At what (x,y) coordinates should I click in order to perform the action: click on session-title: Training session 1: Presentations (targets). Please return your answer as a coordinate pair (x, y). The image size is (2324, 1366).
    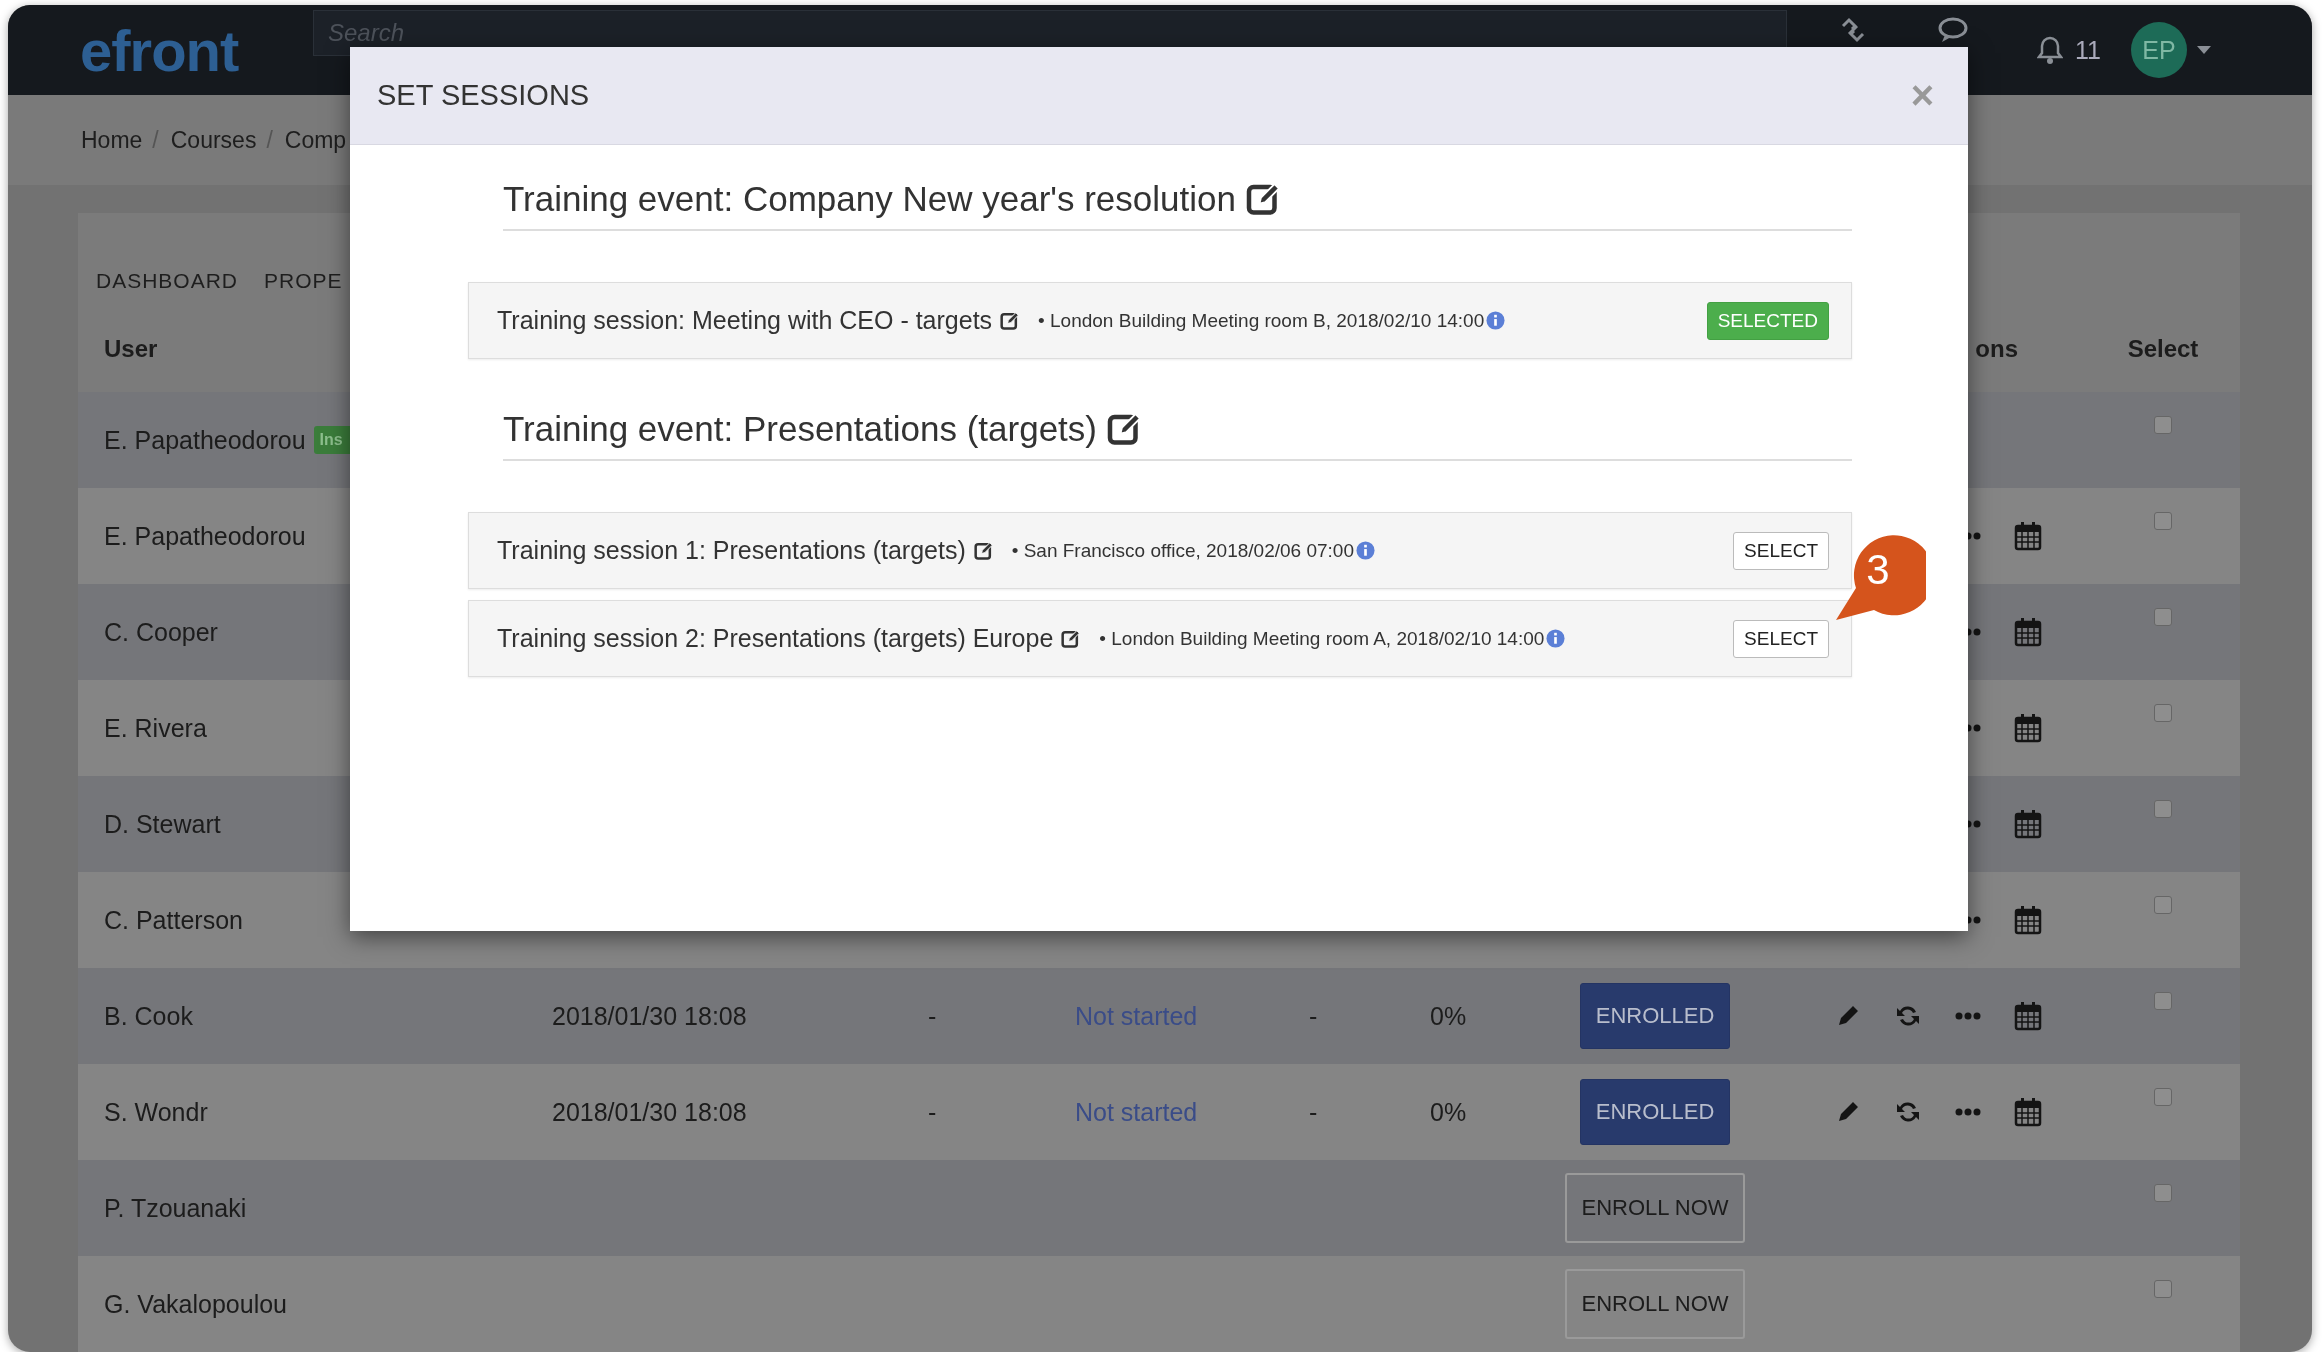
    Looking at the image, I should click on (731, 550).